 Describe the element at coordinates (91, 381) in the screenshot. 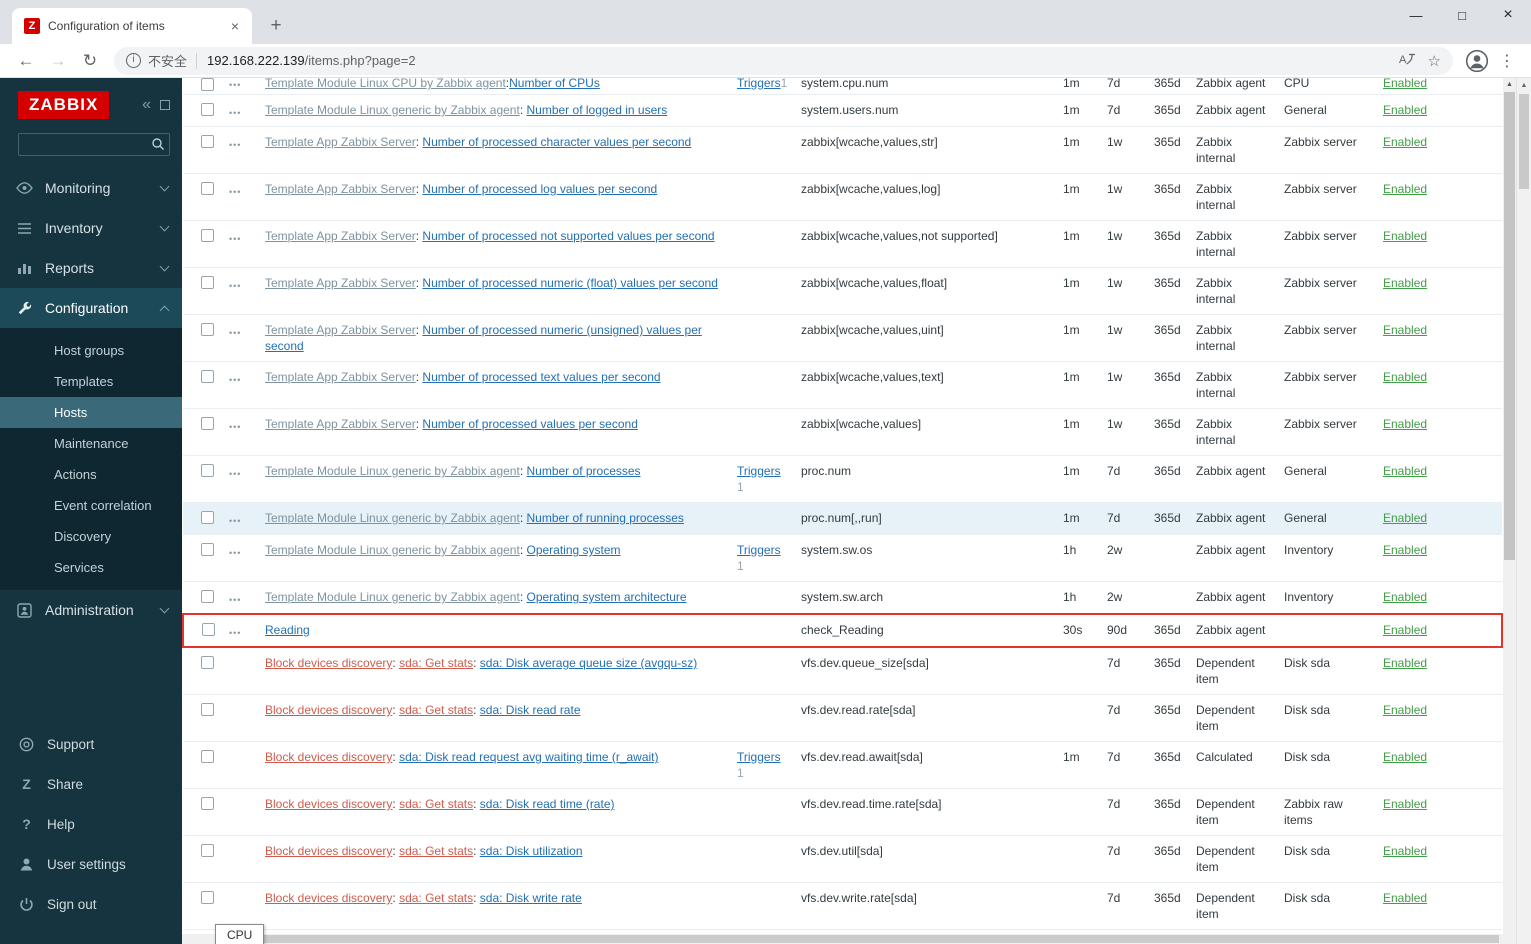

I see `sidebar-item-templates: Templates` at that location.